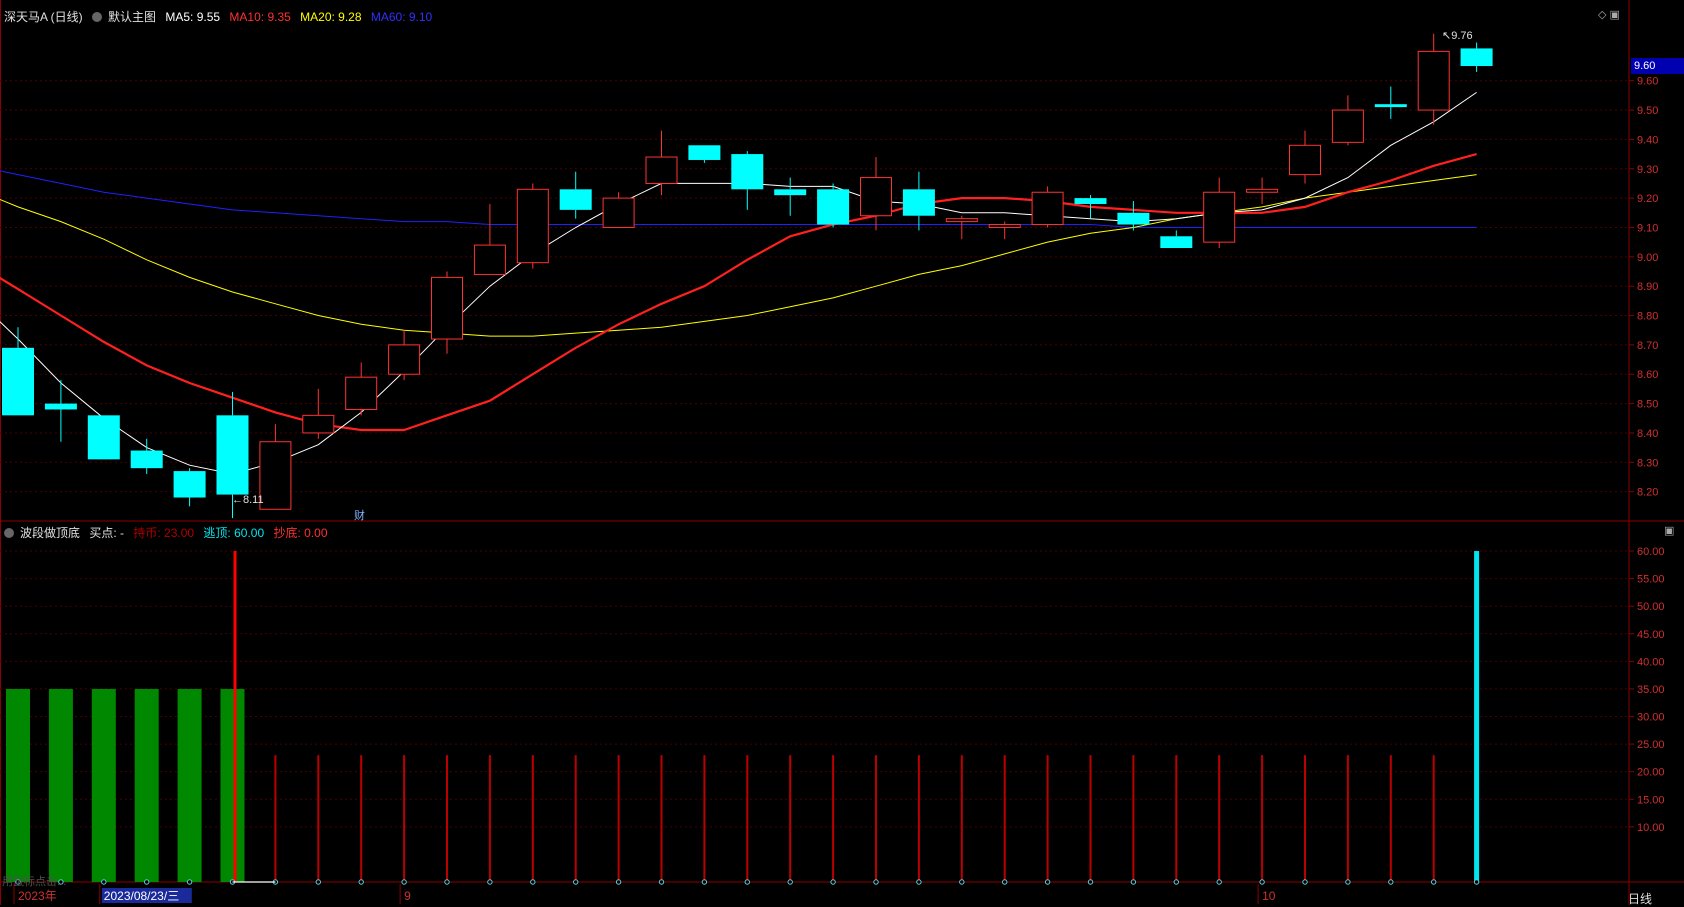  What do you see at coordinates (1647, 111) in the screenshot?
I see `price-tick-label: 9.50` at bounding box center [1647, 111].